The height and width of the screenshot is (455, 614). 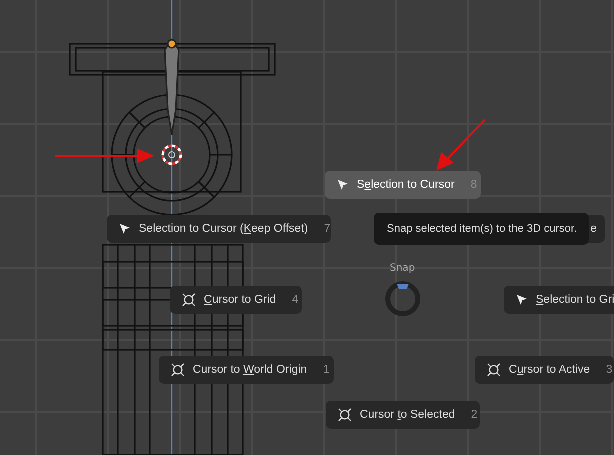 What do you see at coordinates (461, 145) in the screenshot?
I see `annotation-arrow` at bounding box center [461, 145].